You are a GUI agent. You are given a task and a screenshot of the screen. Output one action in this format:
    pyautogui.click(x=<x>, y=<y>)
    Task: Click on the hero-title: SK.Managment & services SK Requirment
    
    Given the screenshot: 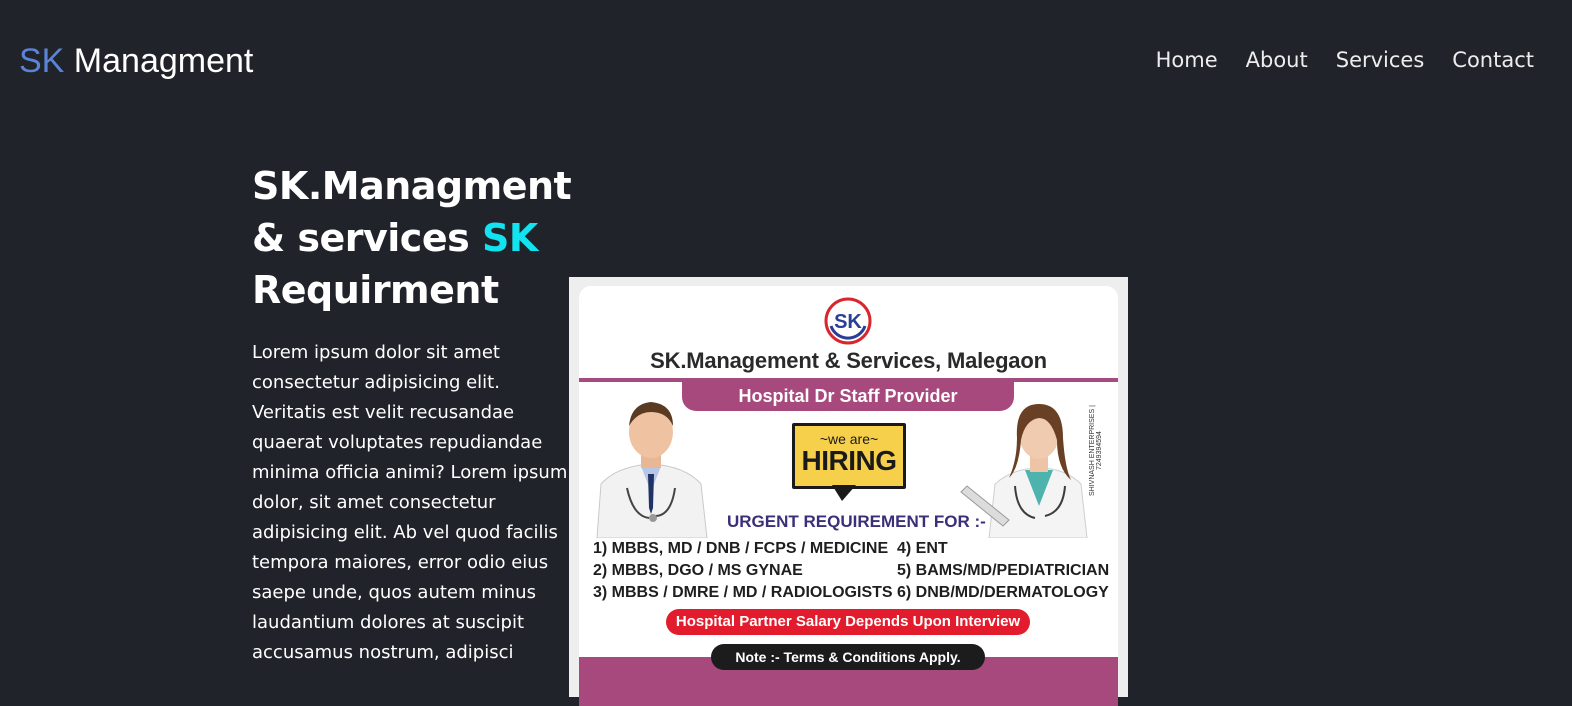 What is the action you would take?
    pyautogui.click(x=412, y=238)
    